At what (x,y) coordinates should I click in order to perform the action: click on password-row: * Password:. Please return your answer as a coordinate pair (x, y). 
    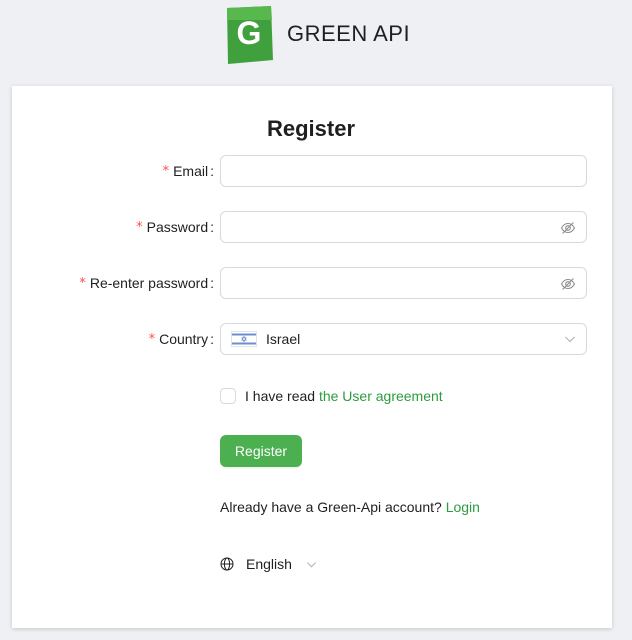
    Looking at the image, I should click on (312, 227).